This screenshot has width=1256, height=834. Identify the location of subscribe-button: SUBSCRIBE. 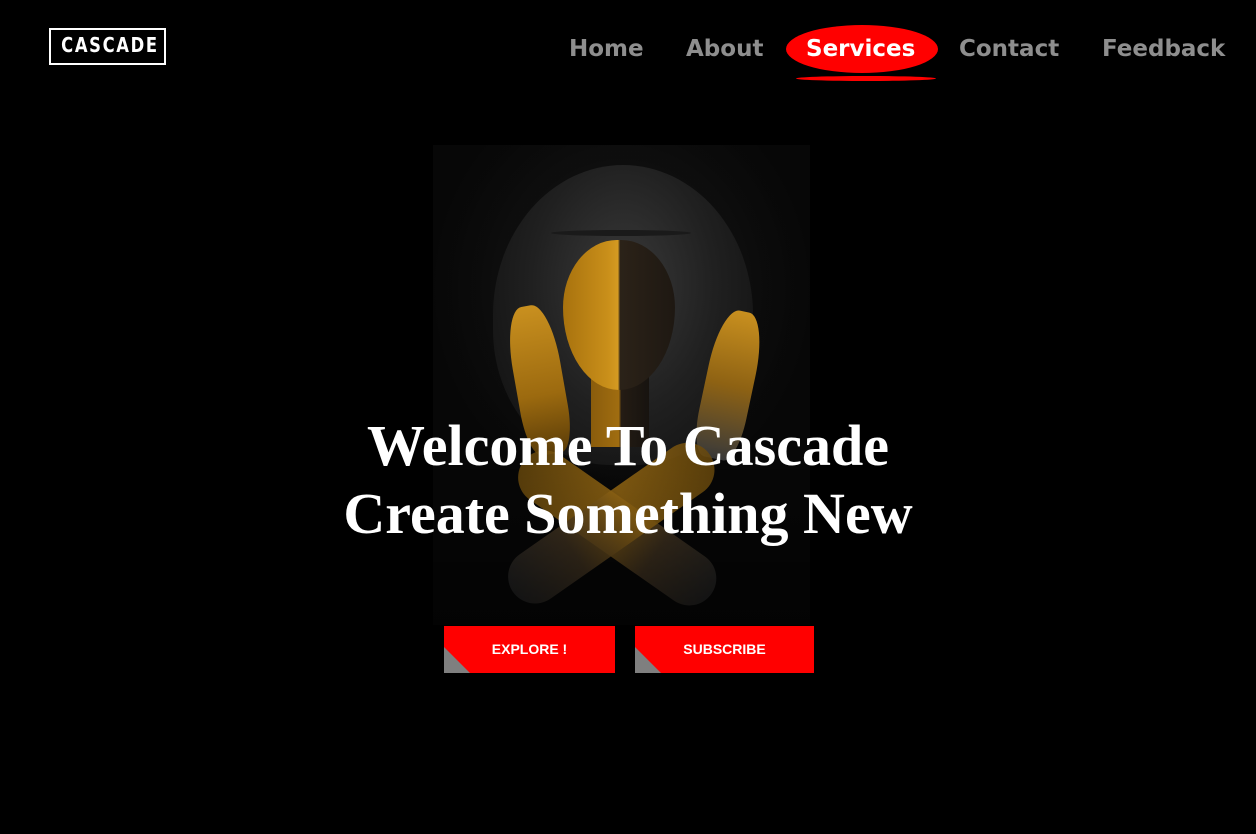
(724, 649).